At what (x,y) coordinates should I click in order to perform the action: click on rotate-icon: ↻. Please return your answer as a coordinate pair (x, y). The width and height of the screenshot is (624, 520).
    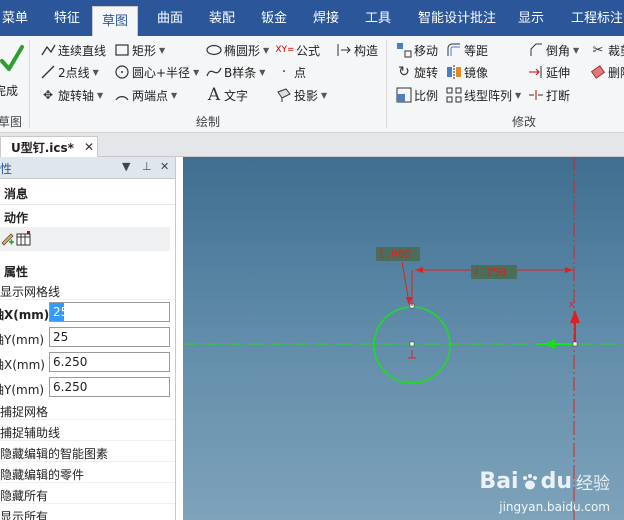
    Looking at the image, I should click on (404, 72).